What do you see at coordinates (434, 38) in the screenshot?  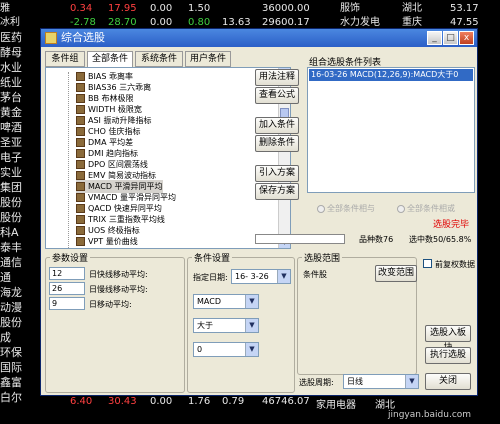 I see `minimize-button: _` at bounding box center [434, 38].